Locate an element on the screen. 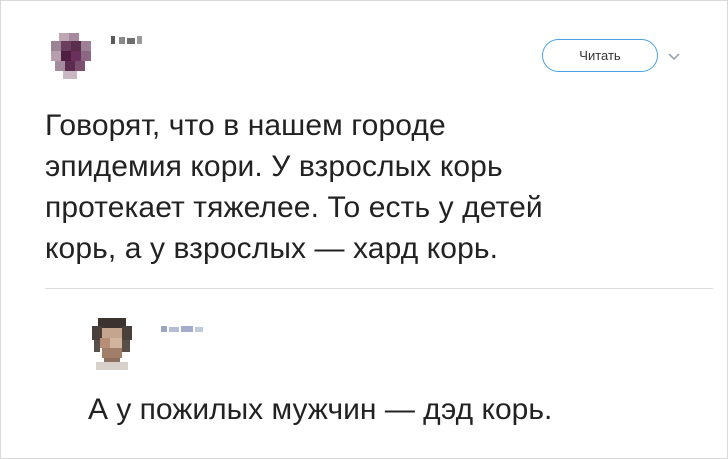  reply-author-name is located at coordinates (191, 326).